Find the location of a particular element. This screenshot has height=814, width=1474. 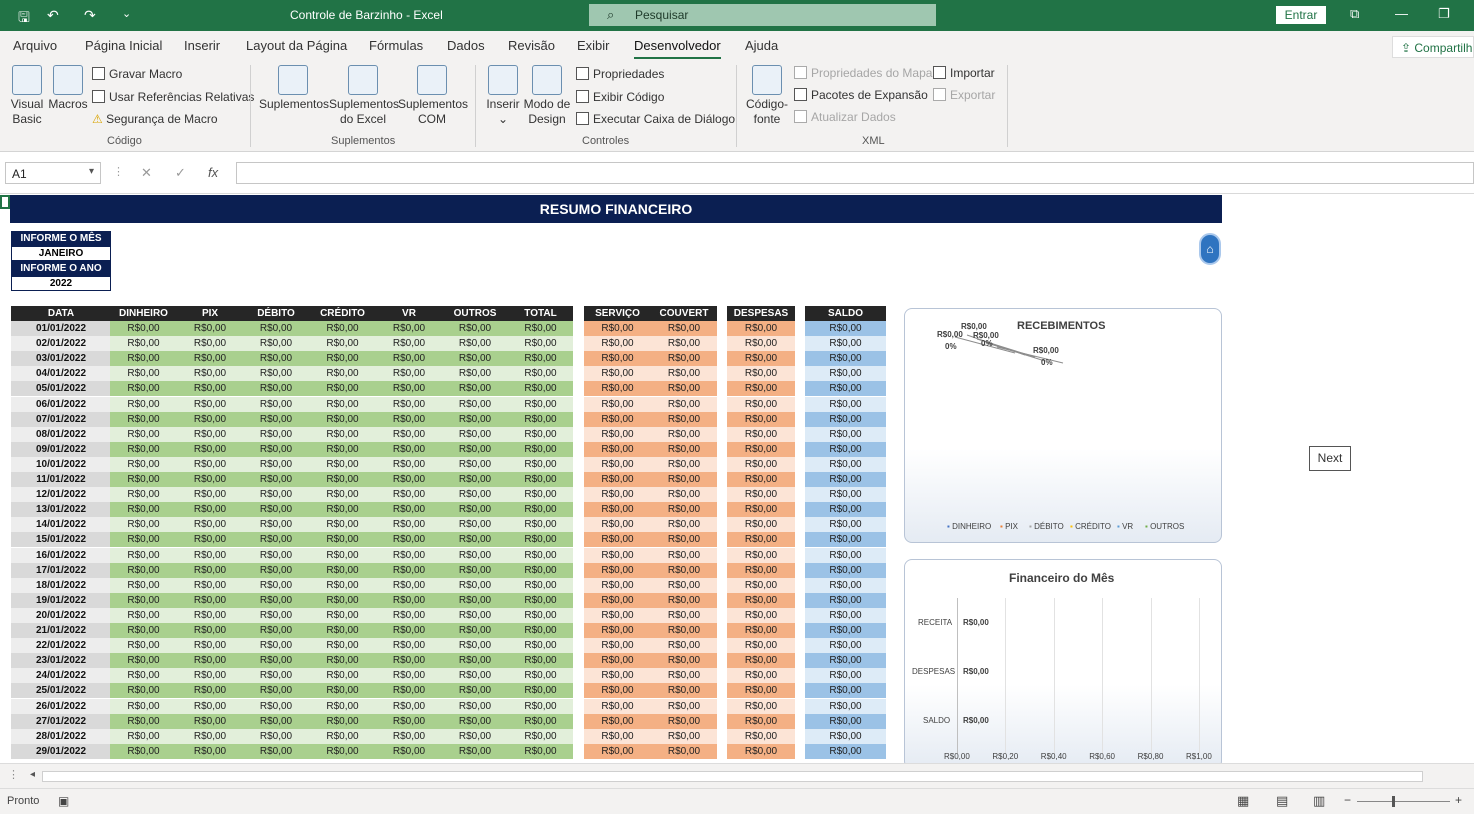

home-button: ⌂ is located at coordinates (1210, 249).